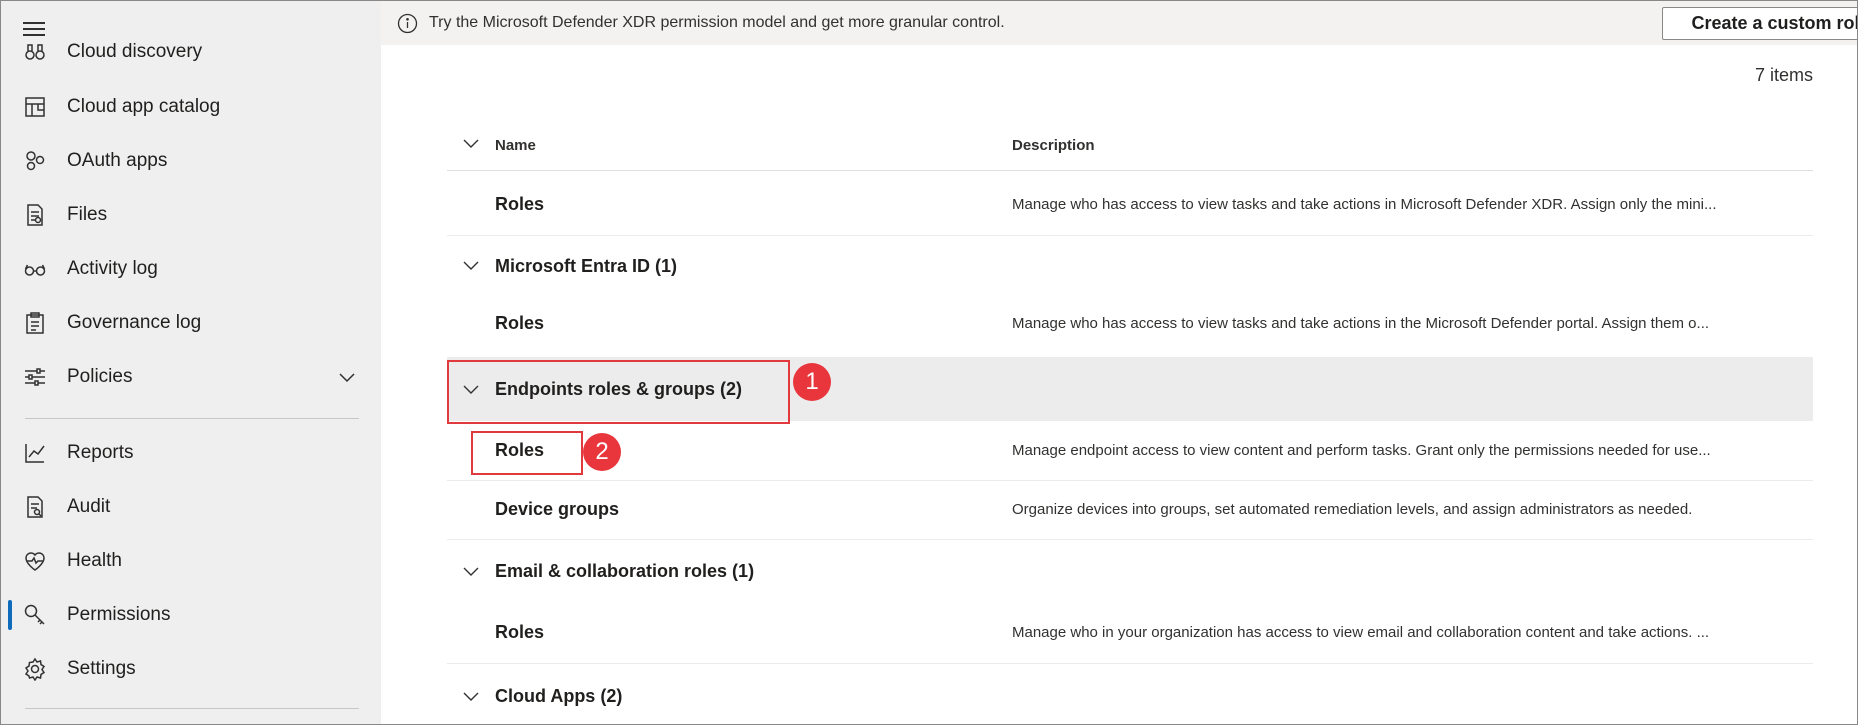 The width and height of the screenshot is (1858, 725). Describe the element at coordinates (559, 696) in the screenshot. I see `group-name: Cloud Apps (2)` at that location.